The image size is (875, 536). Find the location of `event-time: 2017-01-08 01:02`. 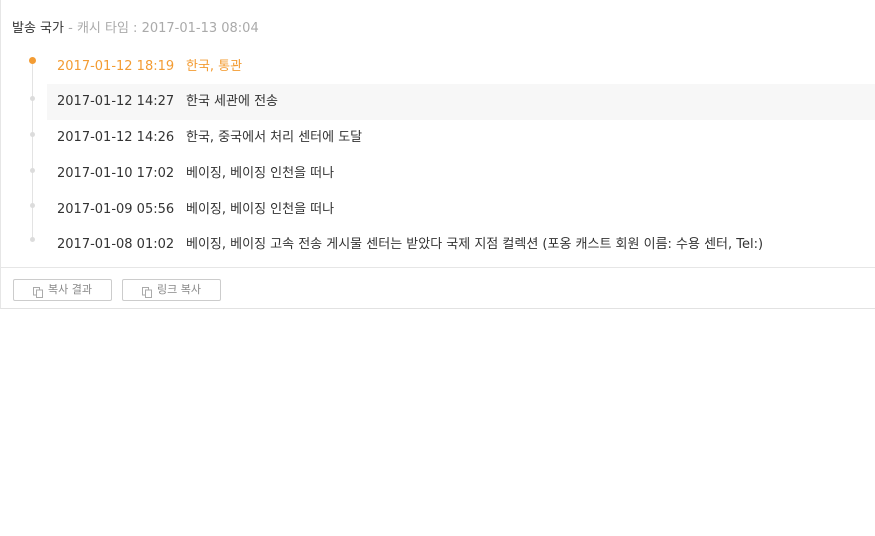

event-time: 2017-01-08 01:02 is located at coordinates (116, 244).